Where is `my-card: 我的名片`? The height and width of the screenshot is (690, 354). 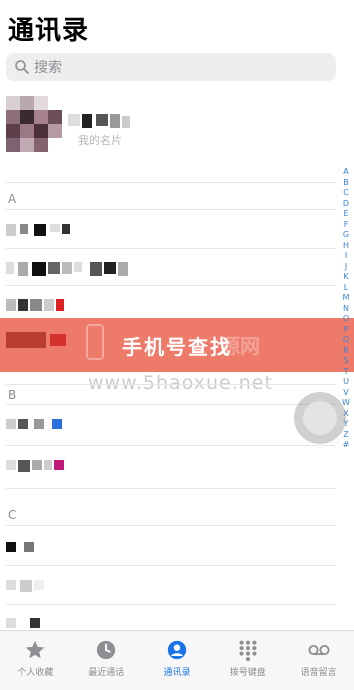 my-card: 我的名片 is located at coordinates (171, 131).